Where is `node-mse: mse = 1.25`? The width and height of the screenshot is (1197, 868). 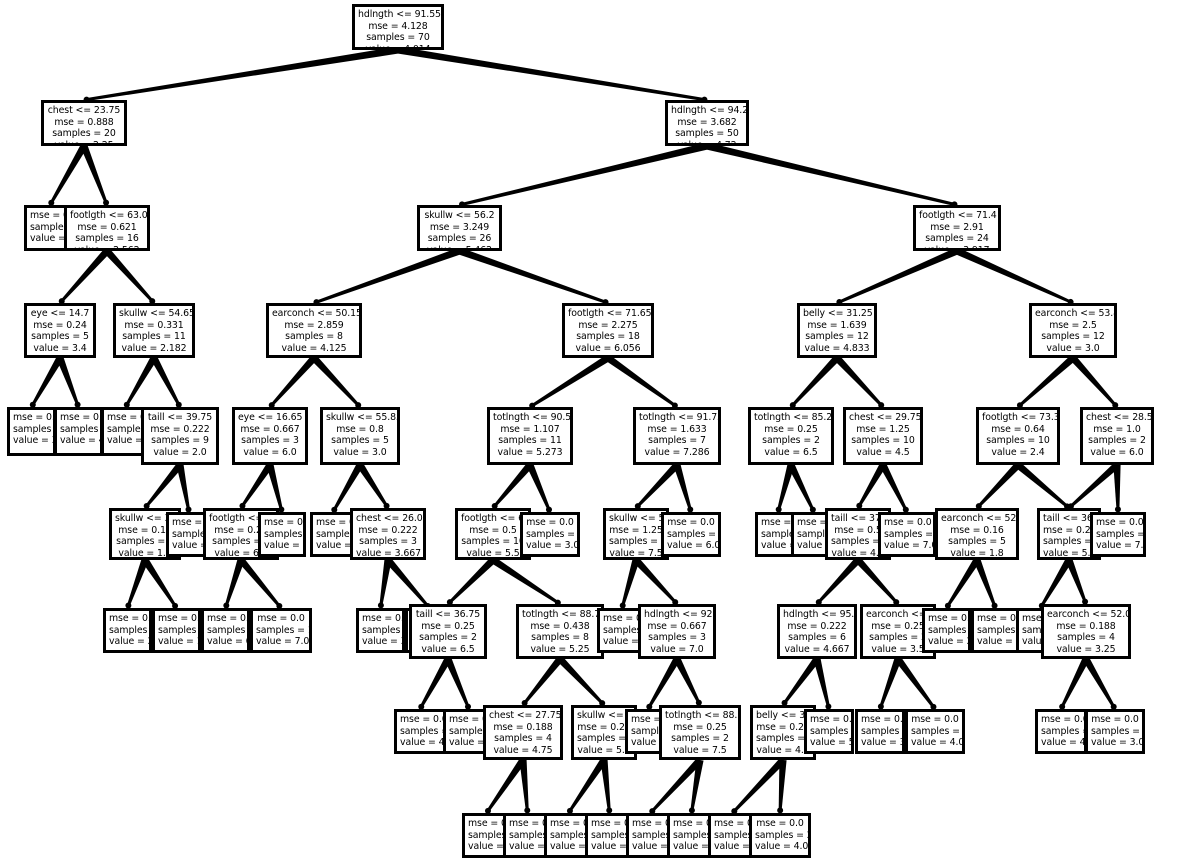
node-mse: mse = 1.25 is located at coordinates (883, 429).